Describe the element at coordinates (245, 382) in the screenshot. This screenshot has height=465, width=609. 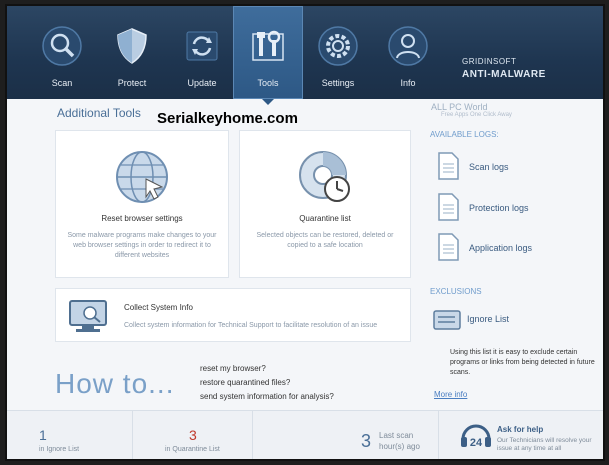
I see `link-restore-quarantined: restore quarantined files?` at that location.